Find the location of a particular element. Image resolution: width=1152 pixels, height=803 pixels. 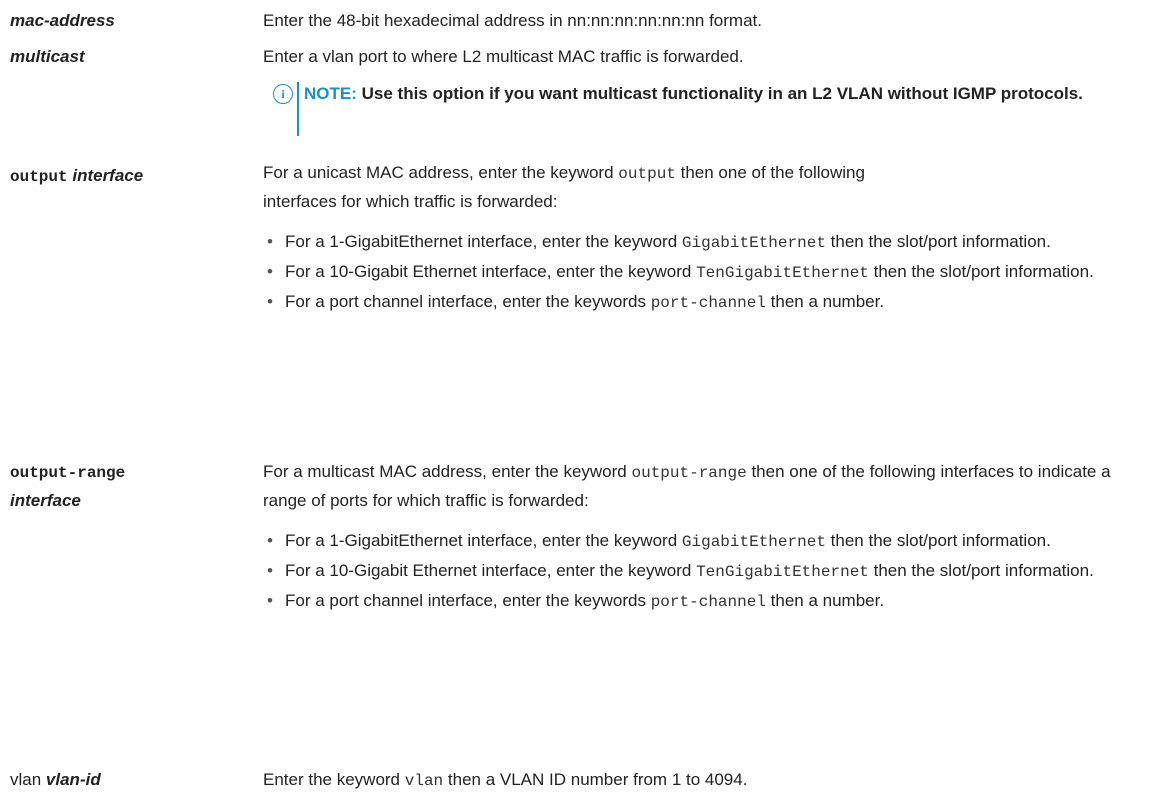

term-keyword: vlan is located at coordinates (26, 779).